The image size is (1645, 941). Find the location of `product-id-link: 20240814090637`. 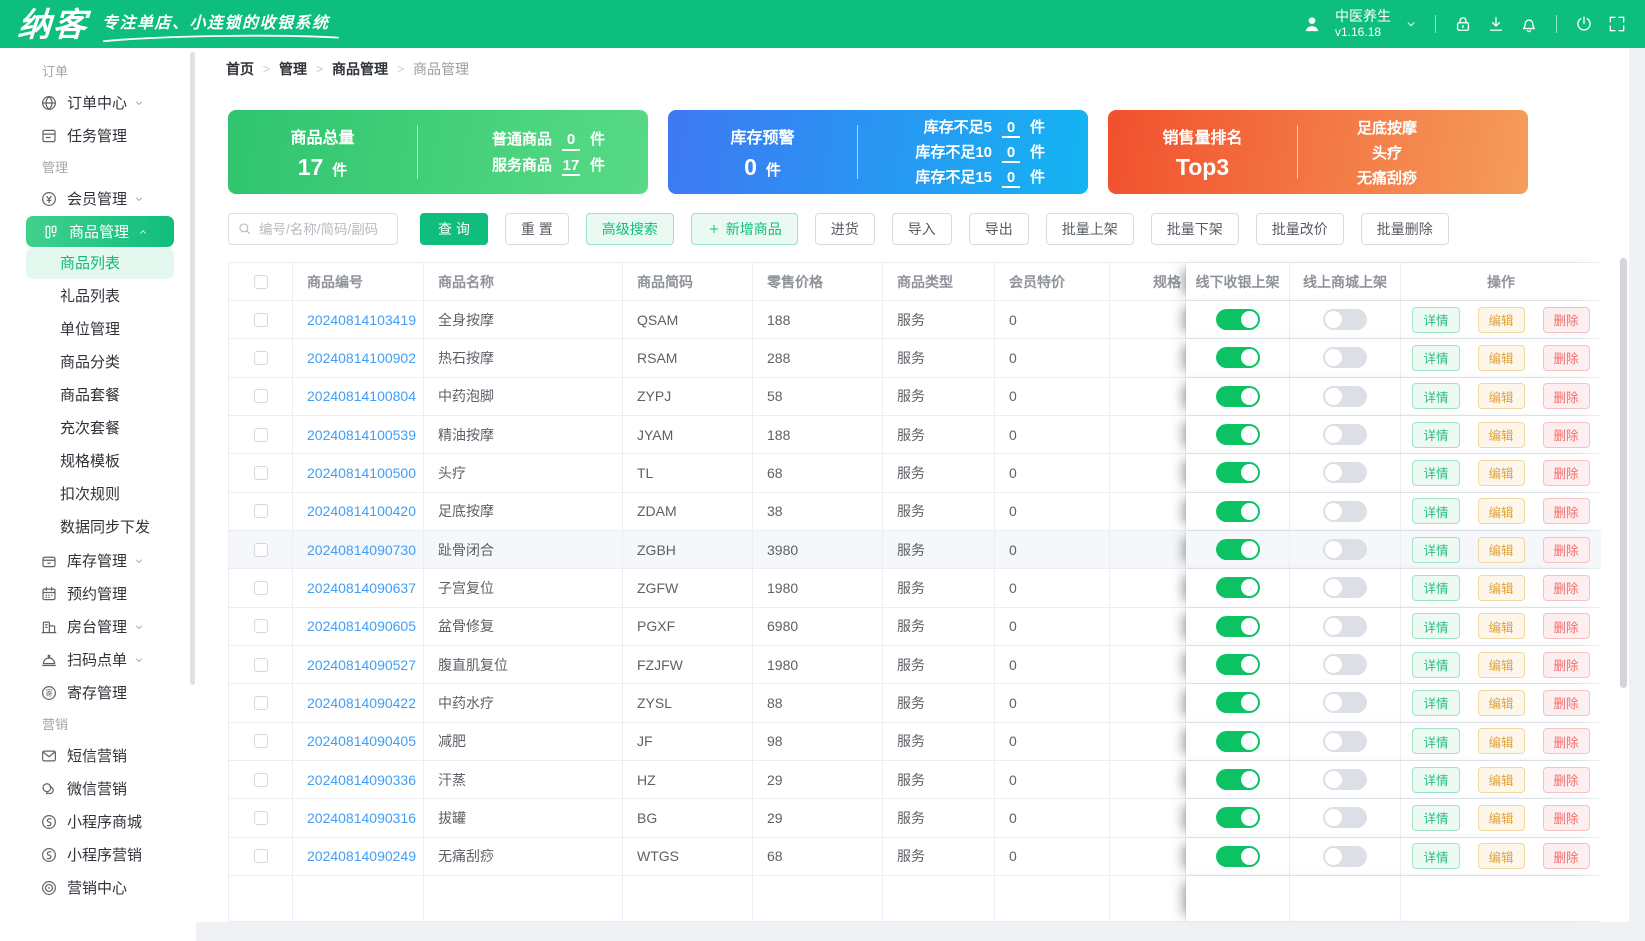

product-id-link: 20240814090637 is located at coordinates (358, 588).